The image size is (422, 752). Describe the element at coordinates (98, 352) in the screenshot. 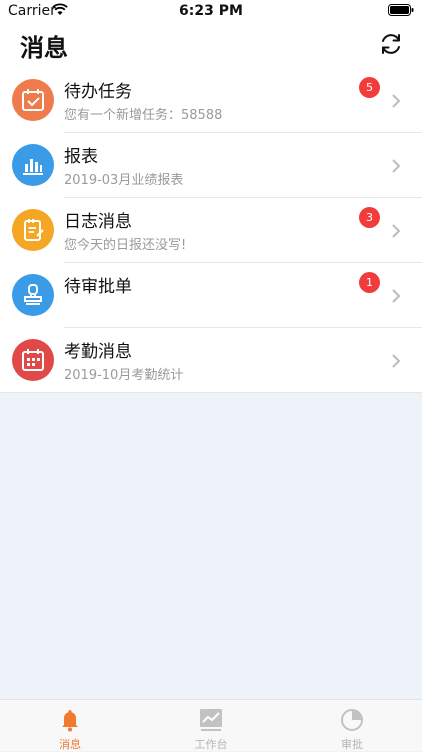

I see `message-label: 考勤消息` at that location.